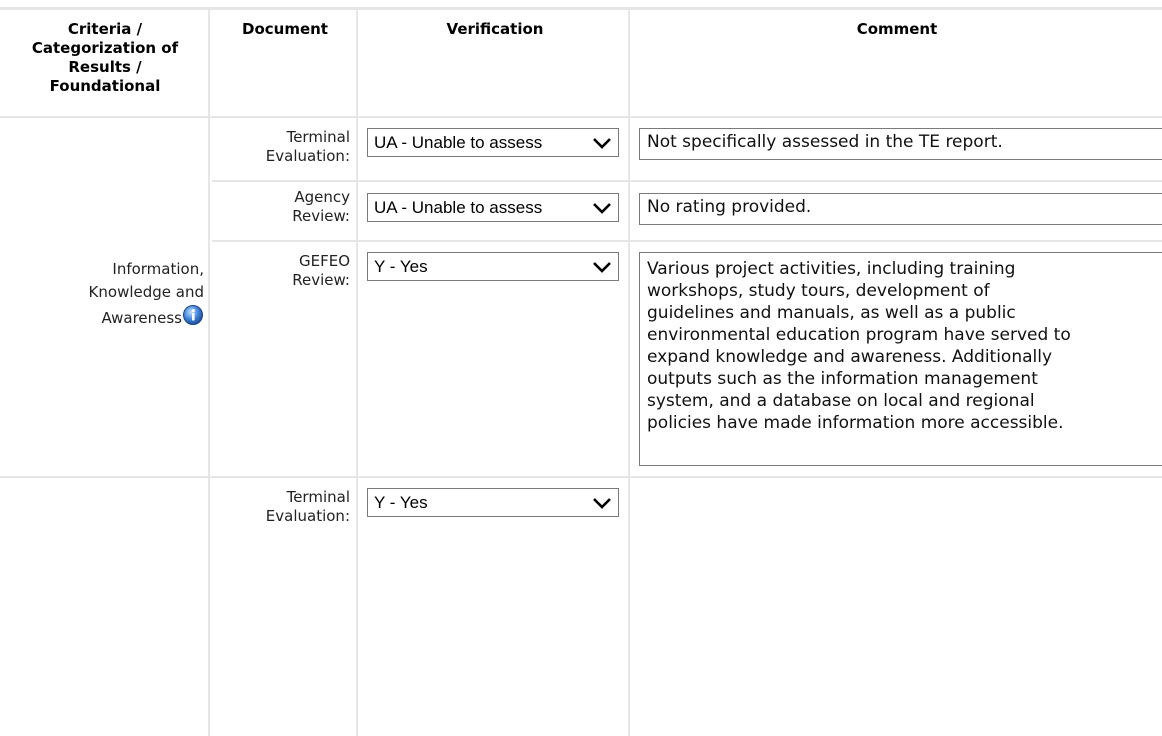  I want to click on doc-label-gefeo-review: GEFEO Review:, so click(321, 271).